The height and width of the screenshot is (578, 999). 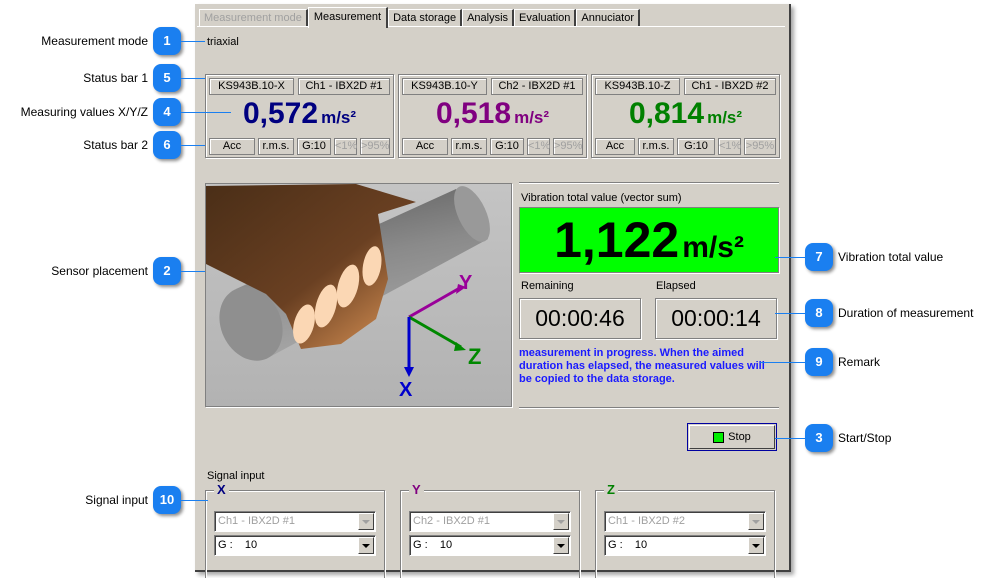 I want to click on hand-on-pipe-illustration: Y Z X, so click(x=358, y=295).